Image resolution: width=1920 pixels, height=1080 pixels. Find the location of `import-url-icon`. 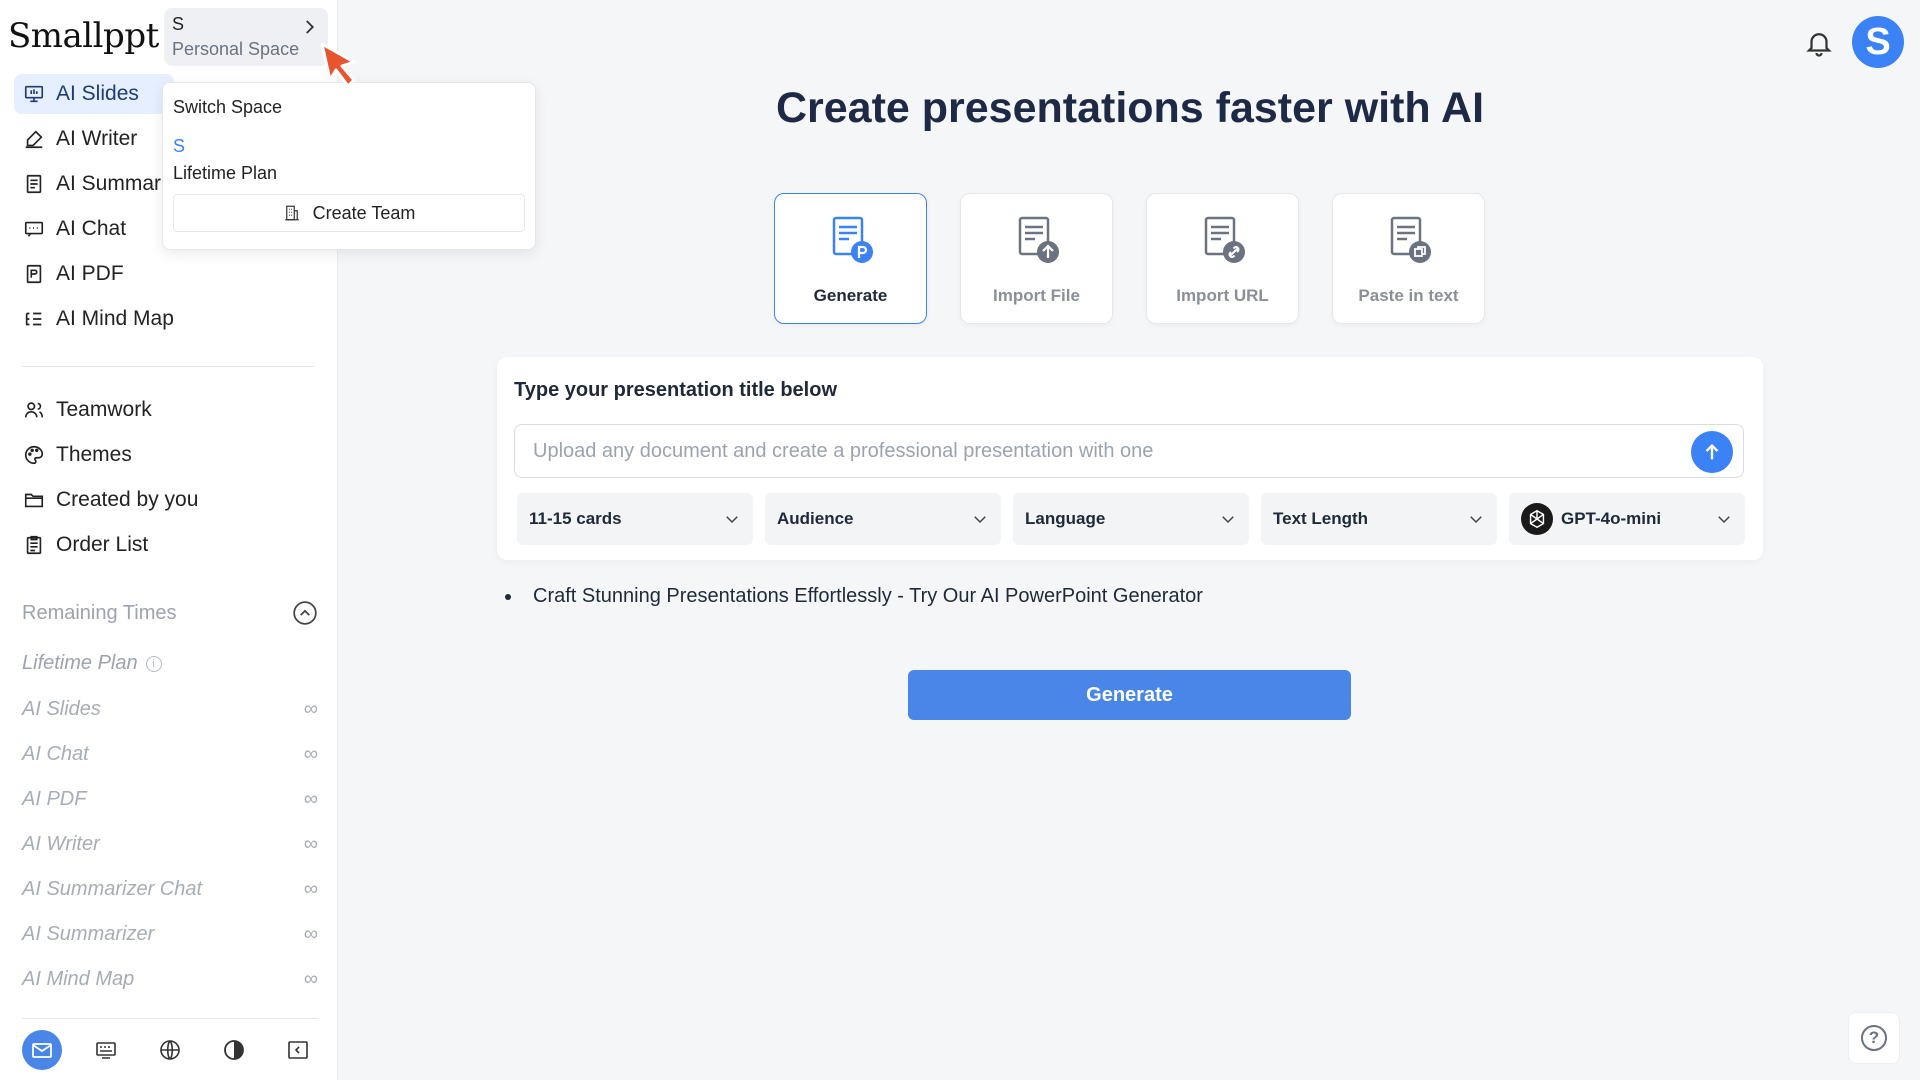

import-url-icon is located at coordinates (1224, 239).